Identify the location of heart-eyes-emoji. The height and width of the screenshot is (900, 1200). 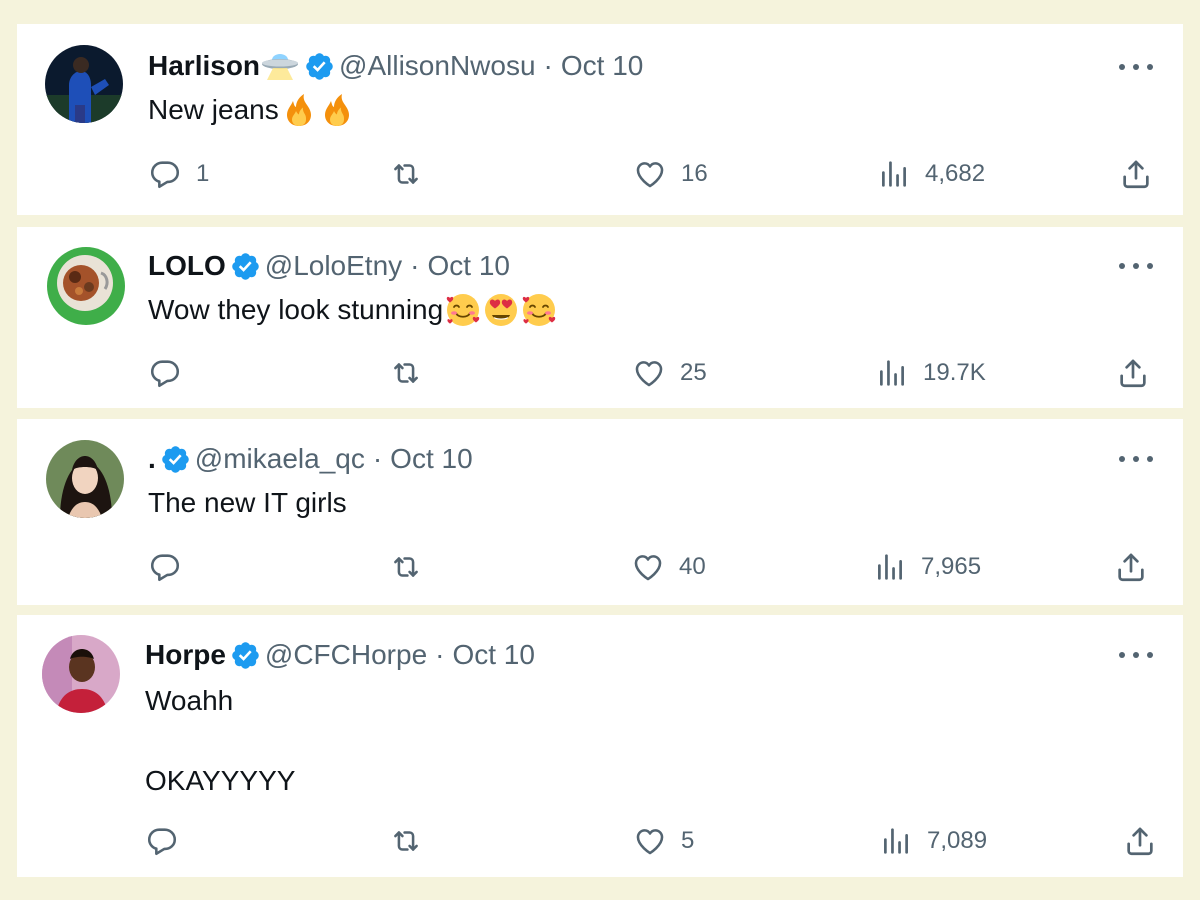
(501, 310).